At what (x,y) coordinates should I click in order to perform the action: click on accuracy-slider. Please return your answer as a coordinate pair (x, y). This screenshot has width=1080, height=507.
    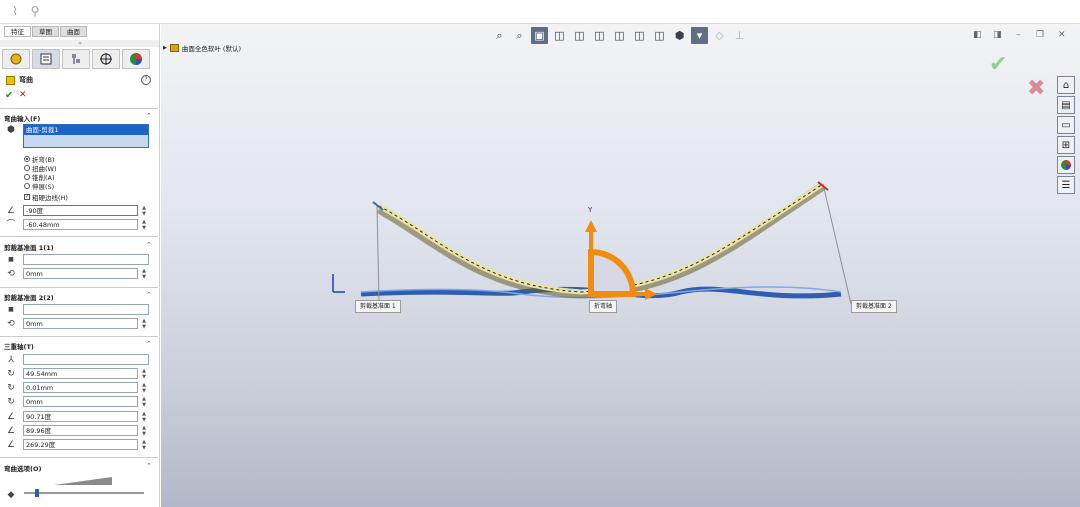
    Looking at the image, I should click on (84, 493).